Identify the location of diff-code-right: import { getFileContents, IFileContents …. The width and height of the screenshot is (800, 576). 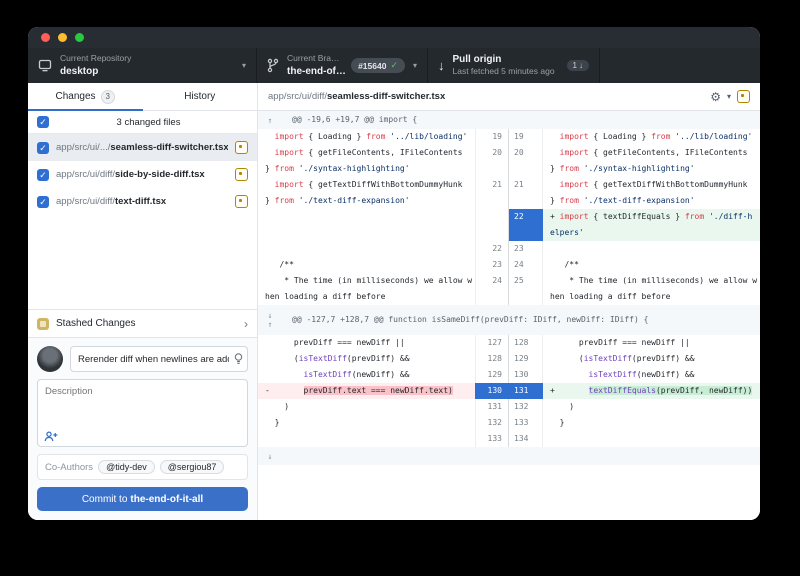
(651, 161).